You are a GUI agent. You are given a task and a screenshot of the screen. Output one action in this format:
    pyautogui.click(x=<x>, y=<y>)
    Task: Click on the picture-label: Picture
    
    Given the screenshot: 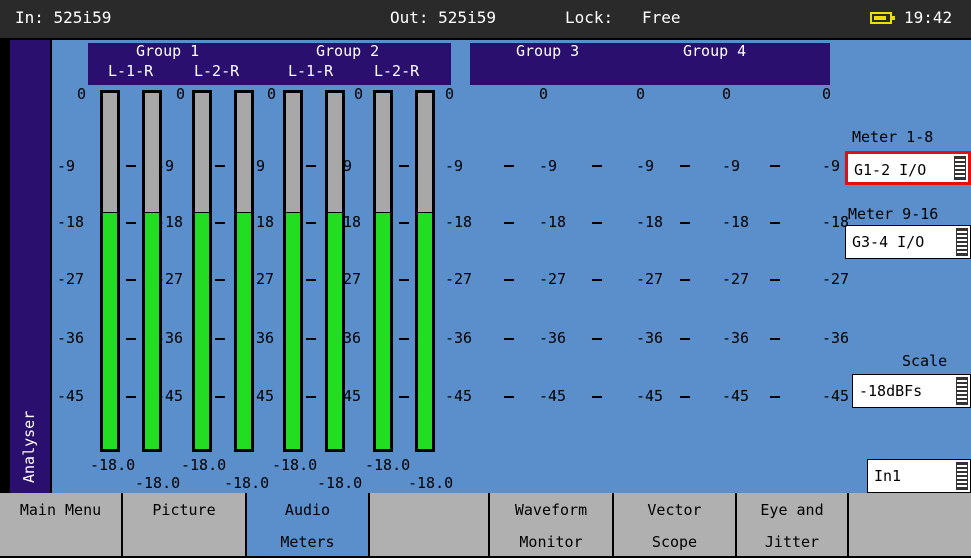 What is the action you would take?
    pyautogui.click(x=184, y=510)
    